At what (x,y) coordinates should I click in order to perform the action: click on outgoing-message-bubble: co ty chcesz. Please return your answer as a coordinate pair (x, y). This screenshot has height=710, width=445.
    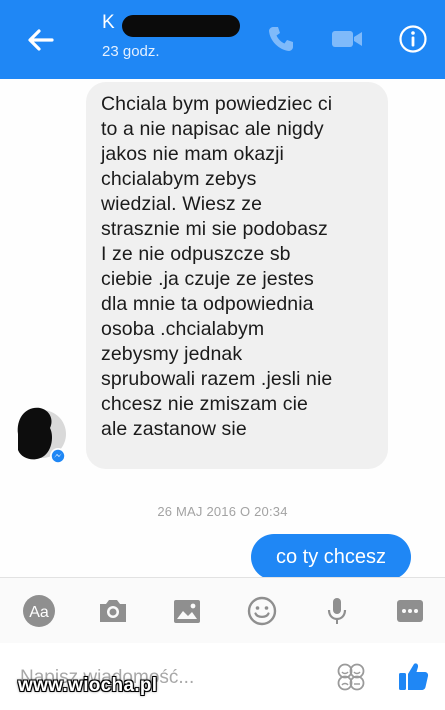
    Looking at the image, I should click on (331, 557).